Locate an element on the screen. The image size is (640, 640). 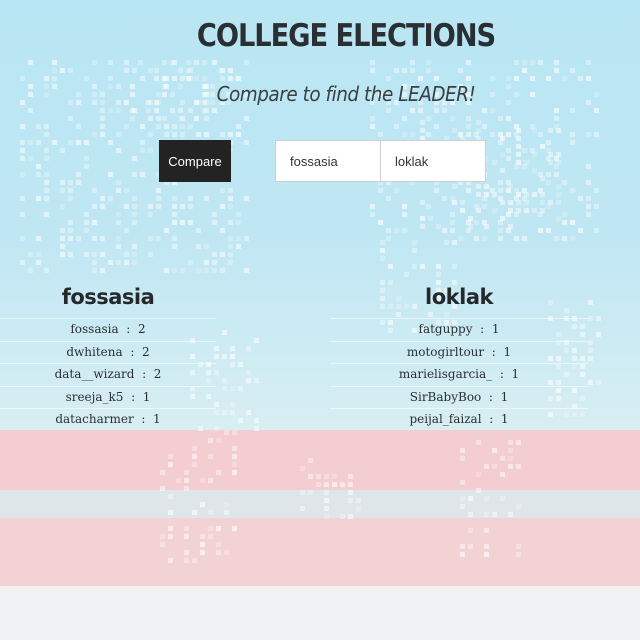
list-item: dwhitena : 2 is located at coordinates (108, 352).